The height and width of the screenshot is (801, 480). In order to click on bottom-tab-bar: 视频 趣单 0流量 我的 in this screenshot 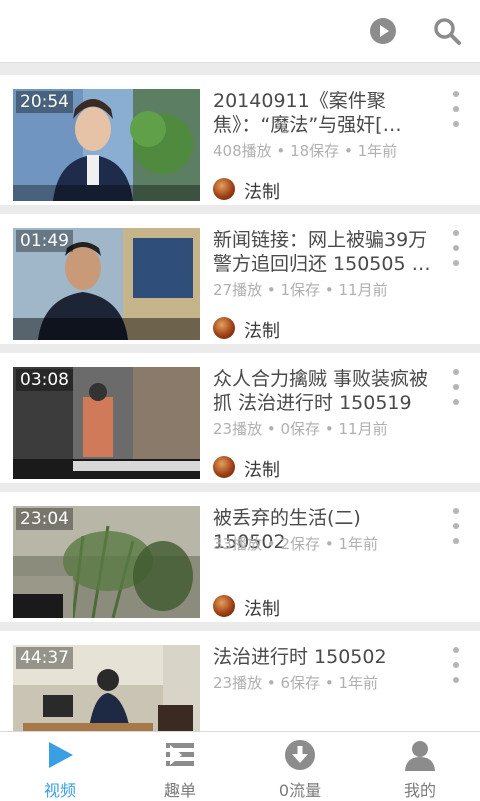, I will do `click(240, 766)`.